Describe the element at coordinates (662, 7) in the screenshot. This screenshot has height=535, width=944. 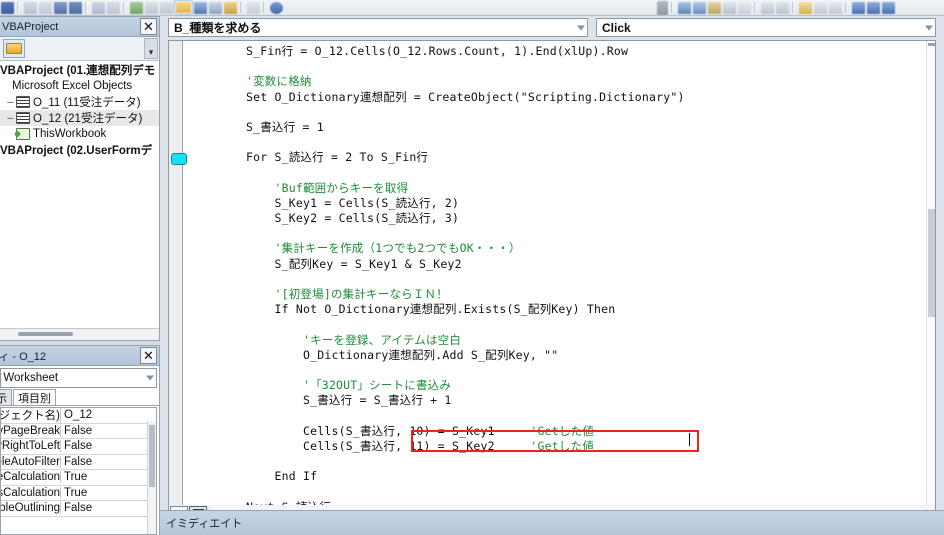
I see `dropdown-icon` at that location.